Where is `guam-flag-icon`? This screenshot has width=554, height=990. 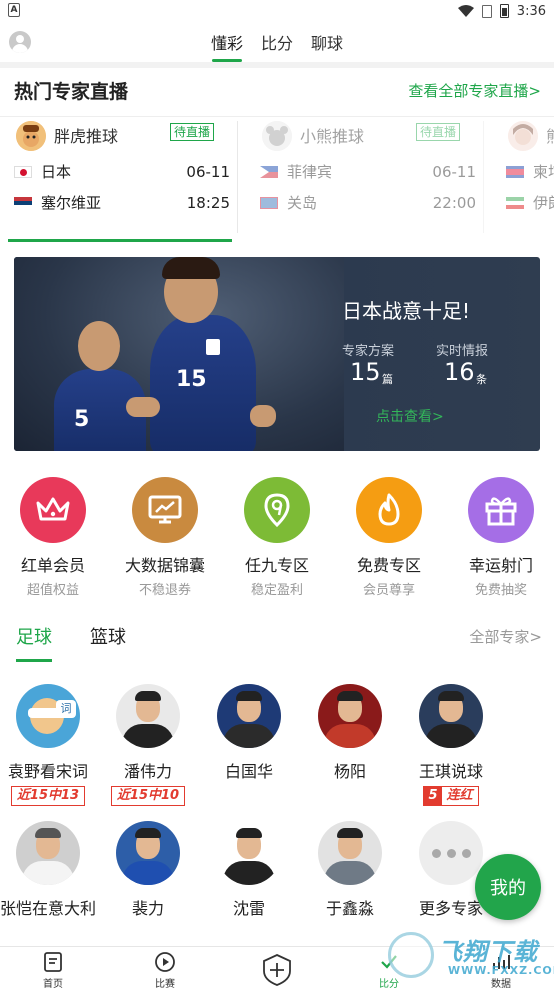 guam-flag-icon is located at coordinates (269, 202).